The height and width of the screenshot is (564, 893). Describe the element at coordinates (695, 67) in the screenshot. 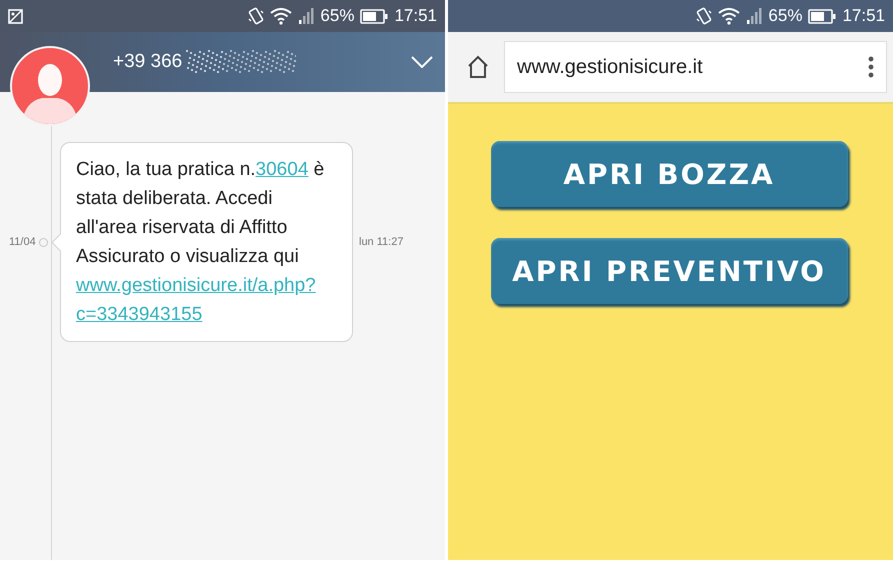

I see `address-field: www.gestionisicure.it` at that location.